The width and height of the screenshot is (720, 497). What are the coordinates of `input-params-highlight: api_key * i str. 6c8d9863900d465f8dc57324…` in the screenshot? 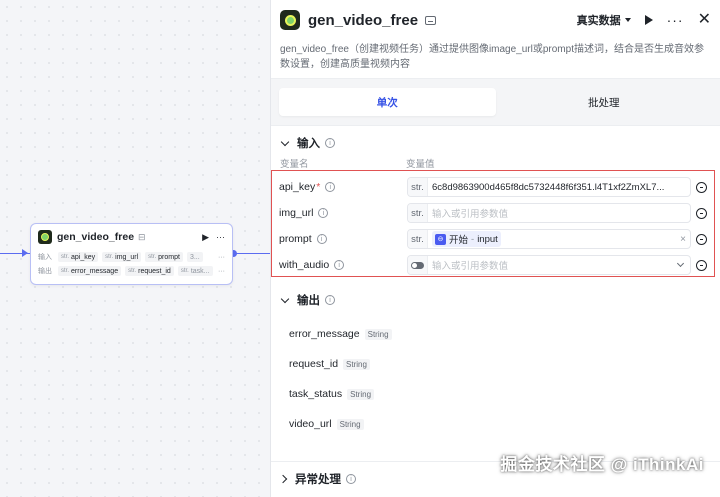 It's located at (493, 223).